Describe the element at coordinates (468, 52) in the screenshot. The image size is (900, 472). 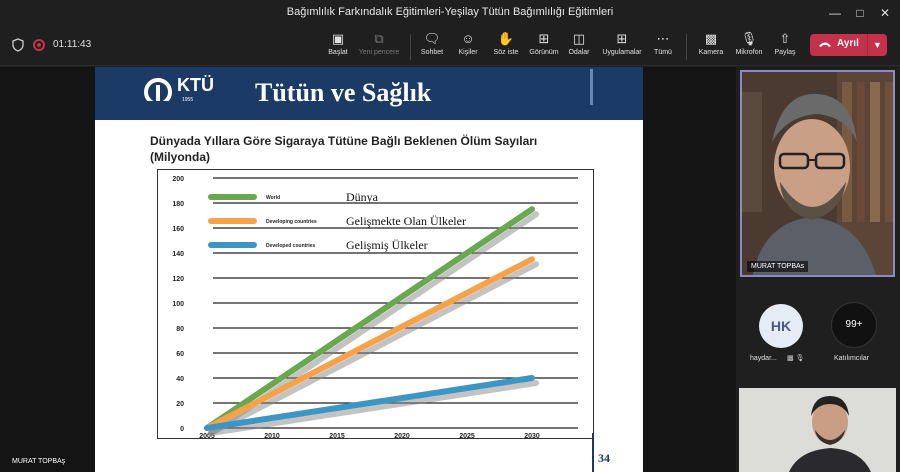
I see `people-label: Kişiler` at that location.